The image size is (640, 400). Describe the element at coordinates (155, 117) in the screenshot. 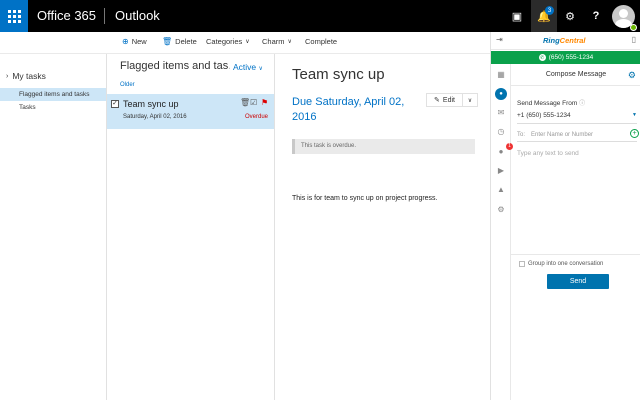

I see `task-date: Saturday, April 02, 2016` at that location.